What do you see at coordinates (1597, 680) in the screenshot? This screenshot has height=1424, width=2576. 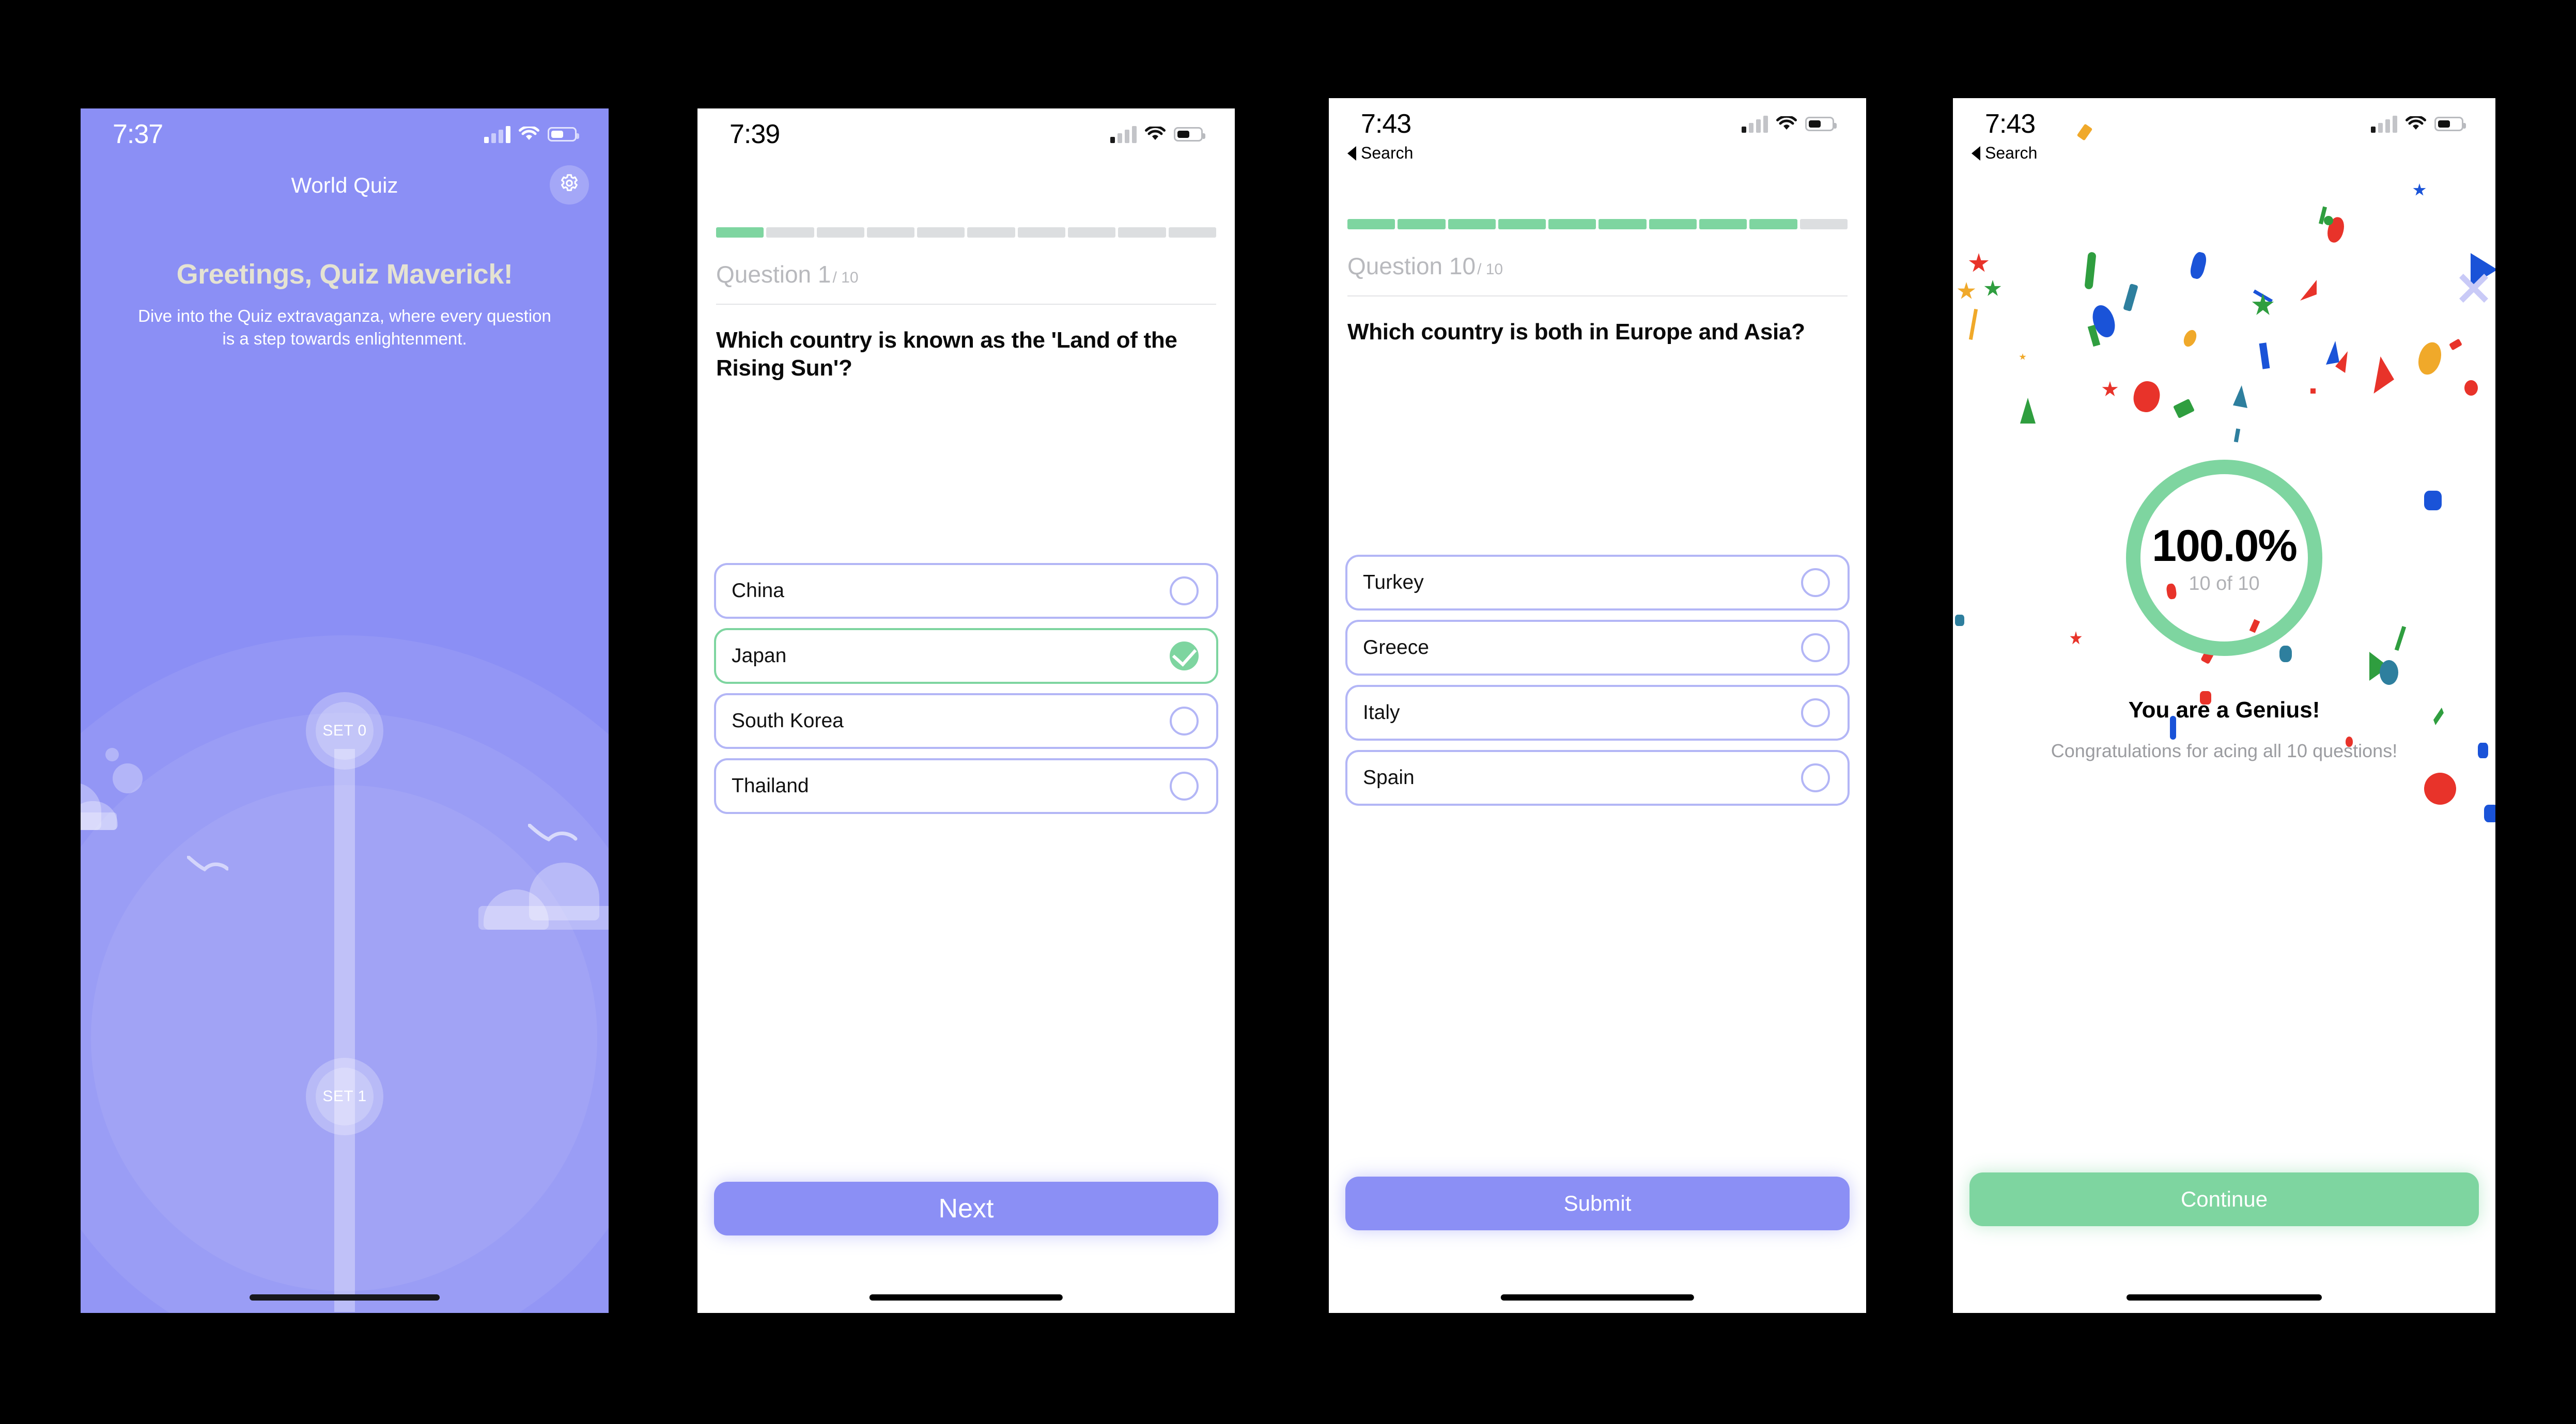 I see `answer-options-list: Turkey Greece Italy Spain` at bounding box center [1597, 680].